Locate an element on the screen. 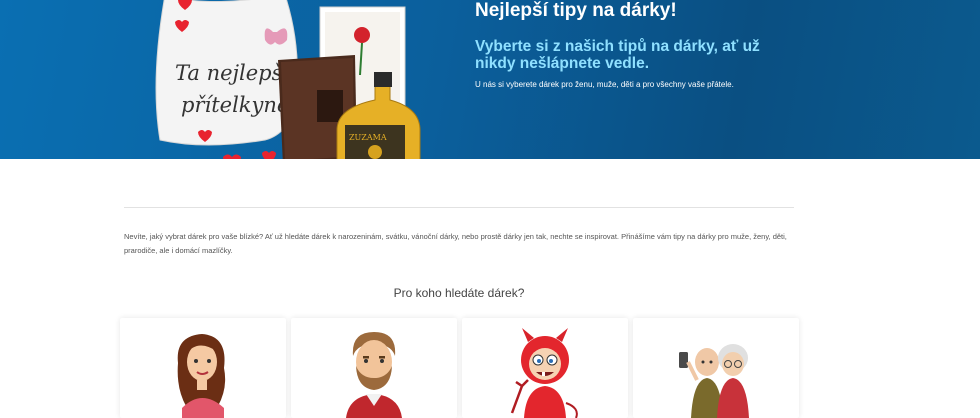  category-card-woman is located at coordinates (203, 368).